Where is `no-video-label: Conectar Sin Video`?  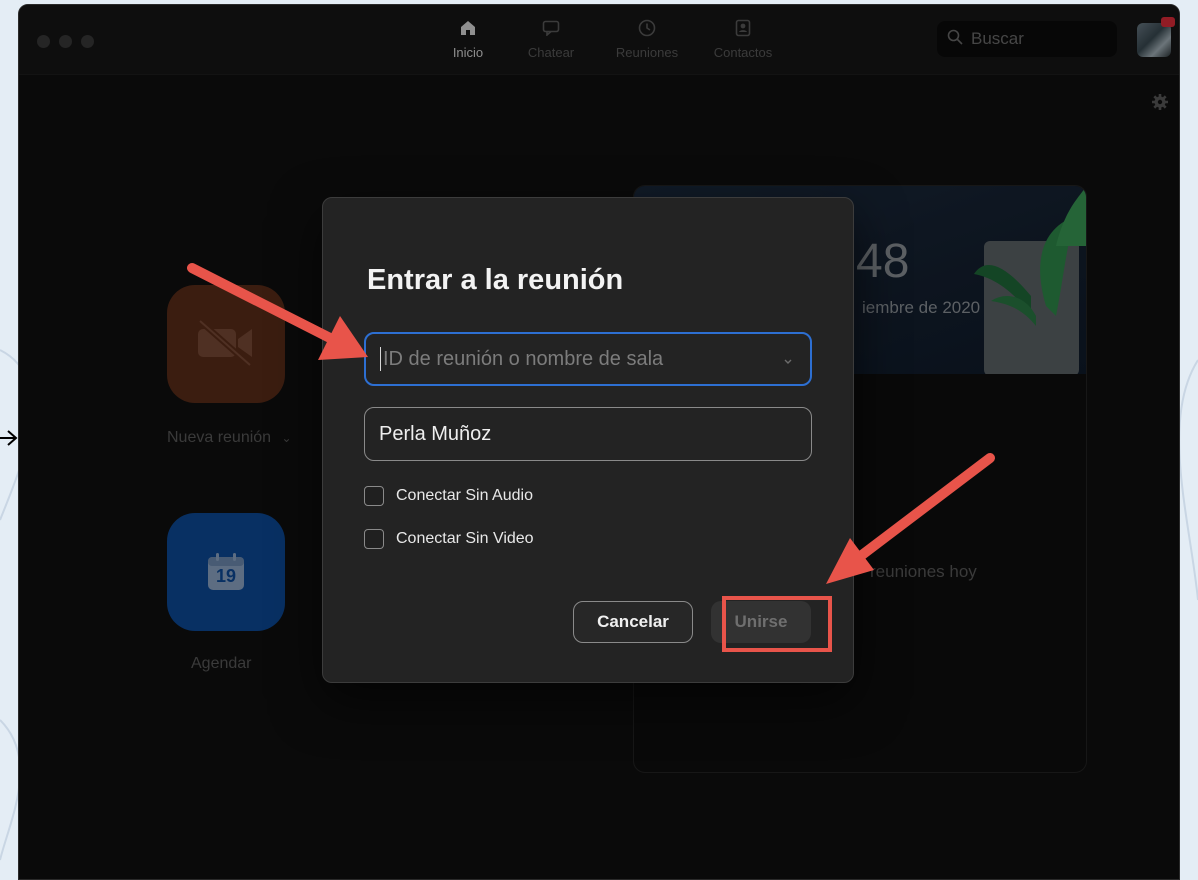 no-video-label: Conectar Sin Video is located at coordinates (465, 538).